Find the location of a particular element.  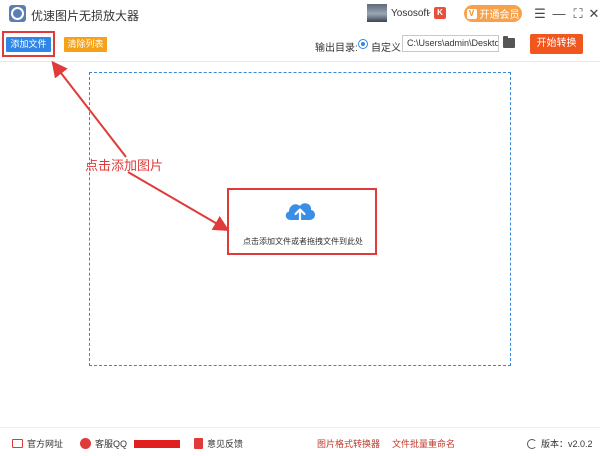

chevron-down-icon: ⌄ is located at coordinates (429, 11).